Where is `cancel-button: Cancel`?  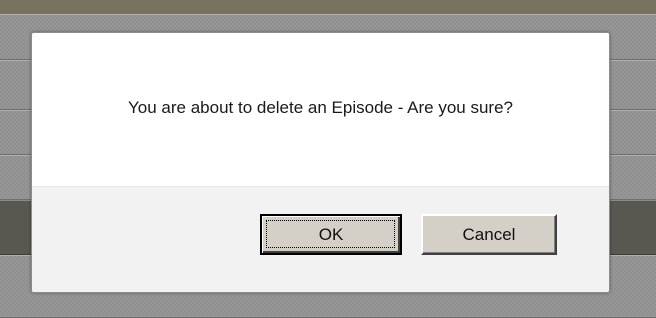 cancel-button: Cancel is located at coordinates (489, 234).